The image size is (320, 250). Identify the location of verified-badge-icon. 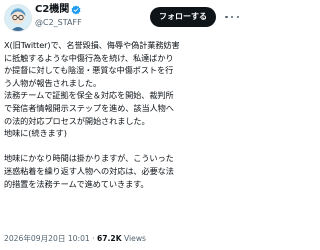
(76, 10).